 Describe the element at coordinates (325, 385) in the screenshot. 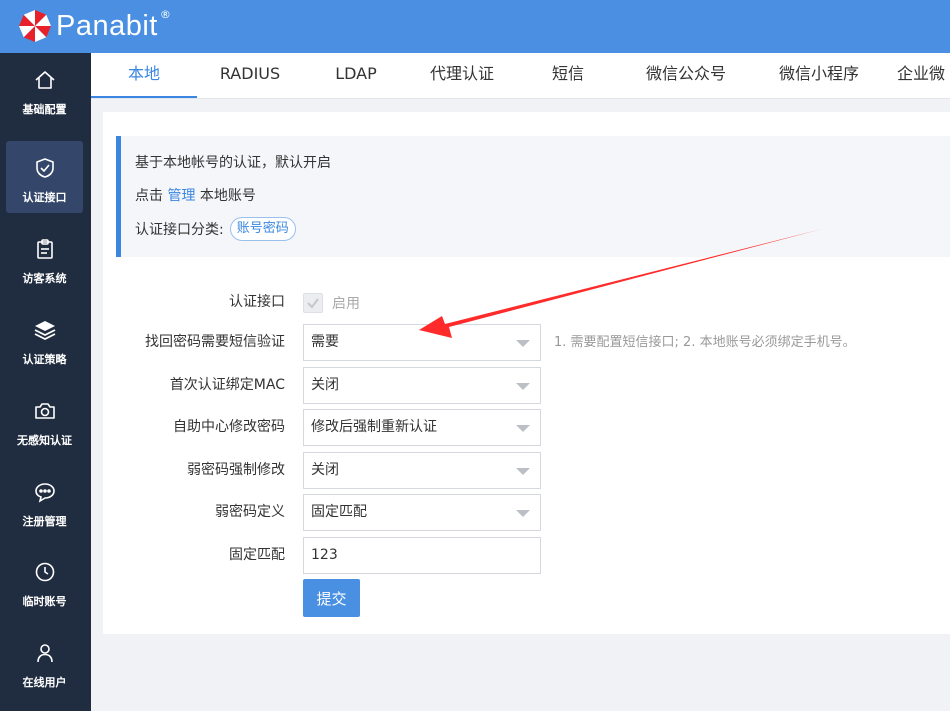

I see `bind-mac-value: 关闭` at that location.